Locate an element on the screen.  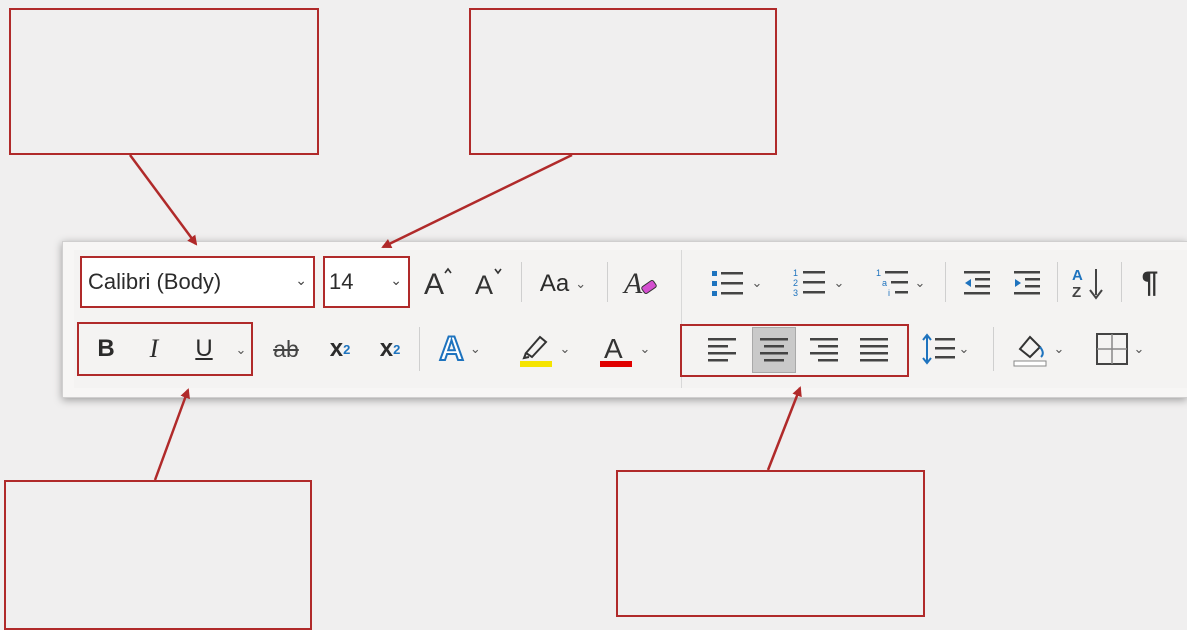
justify-button is located at coordinates (874, 350).